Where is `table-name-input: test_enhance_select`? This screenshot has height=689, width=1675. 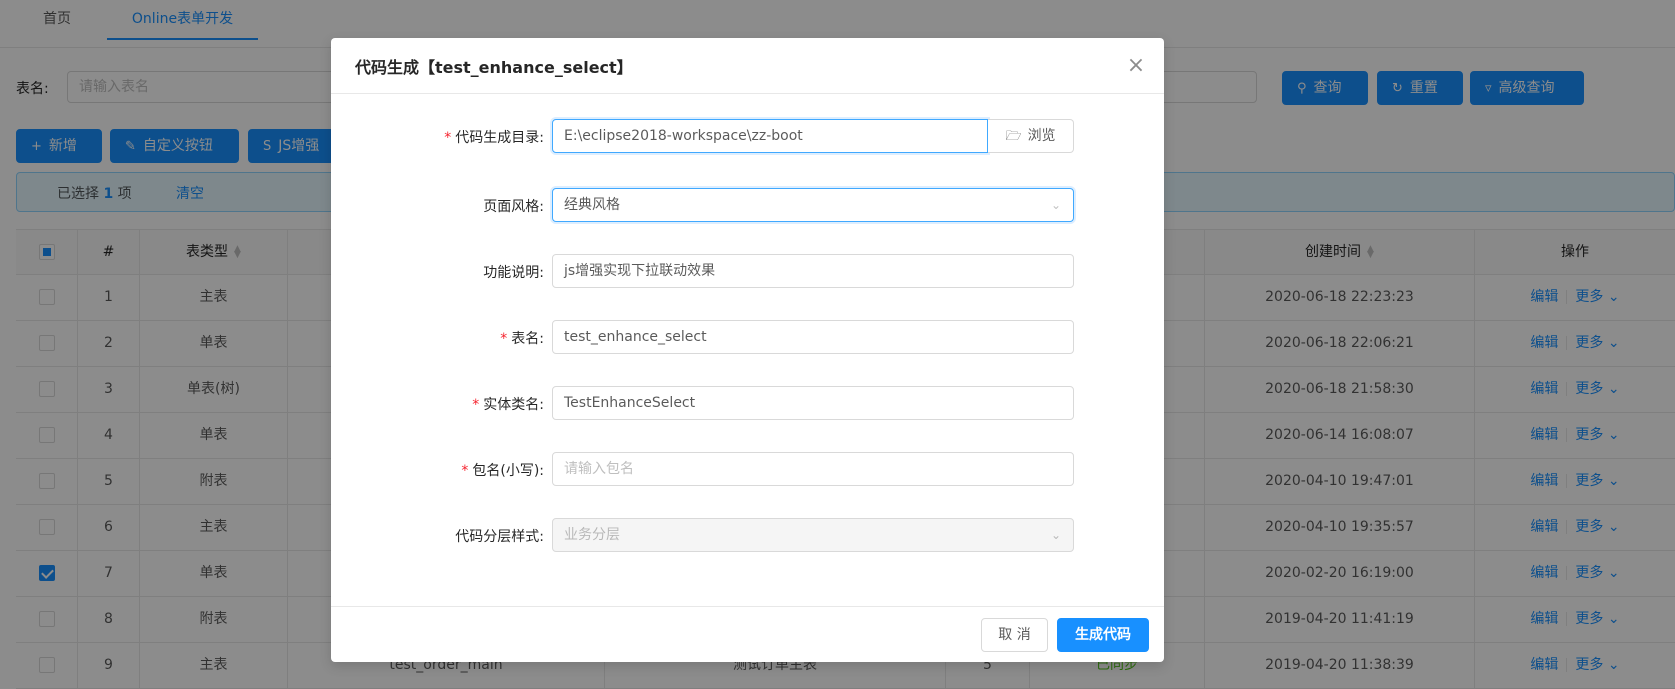
table-name-input: test_enhance_select is located at coordinates (813, 337).